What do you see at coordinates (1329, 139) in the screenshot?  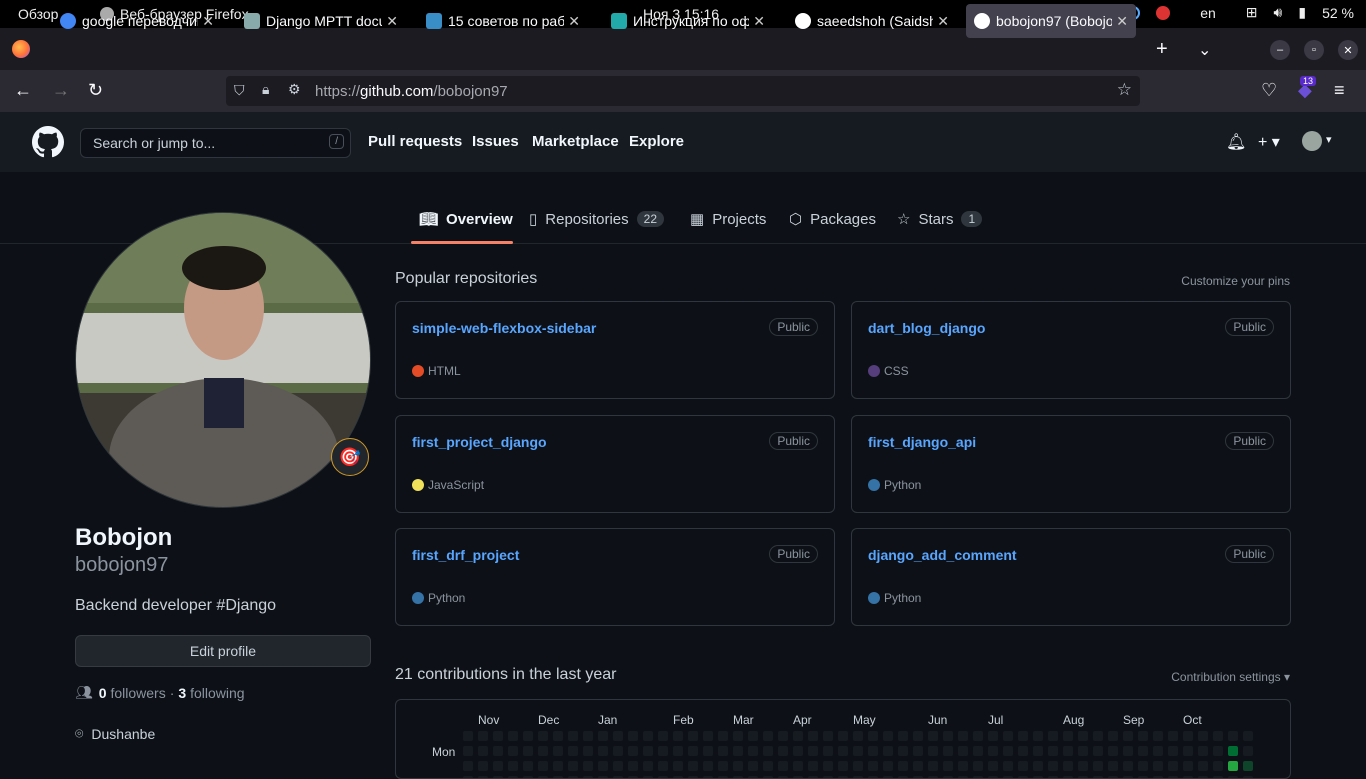 I see `caret-down-icon: ▾` at bounding box center [1329, 139].